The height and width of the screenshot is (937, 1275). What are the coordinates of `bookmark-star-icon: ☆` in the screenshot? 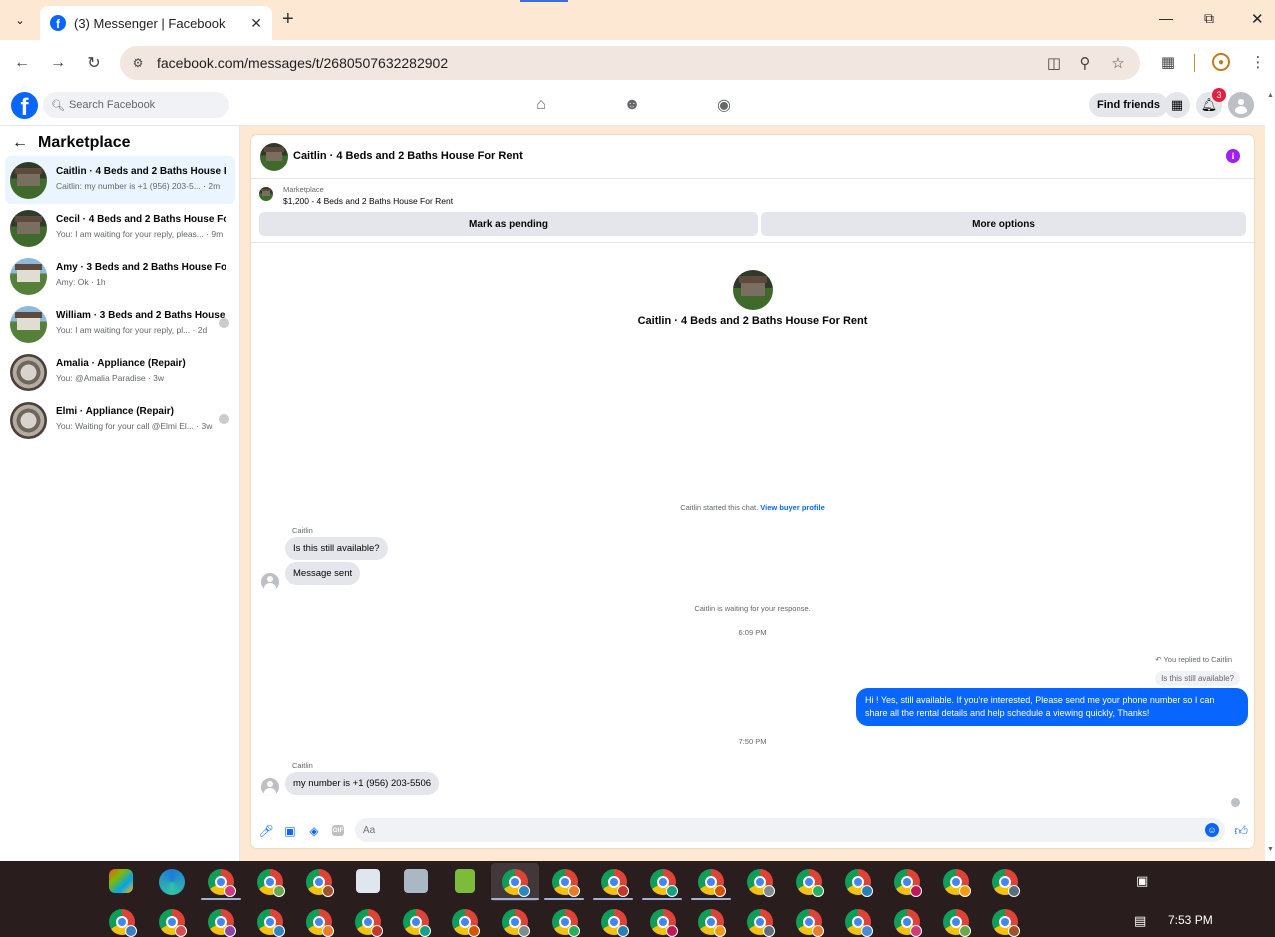 It's located at (1118, 63).